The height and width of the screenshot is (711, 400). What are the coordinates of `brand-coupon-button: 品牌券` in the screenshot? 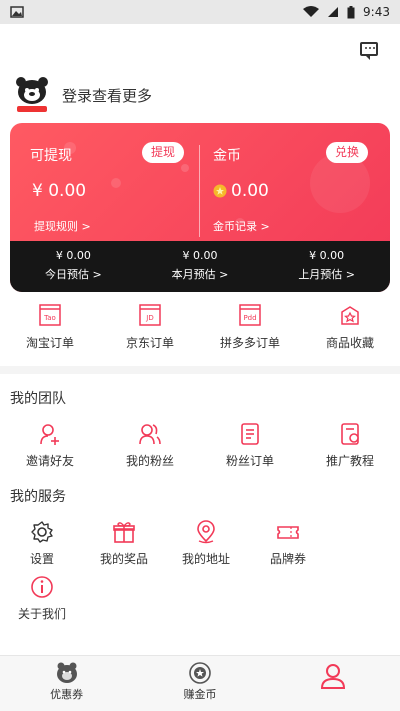 It's located at (288, 543).